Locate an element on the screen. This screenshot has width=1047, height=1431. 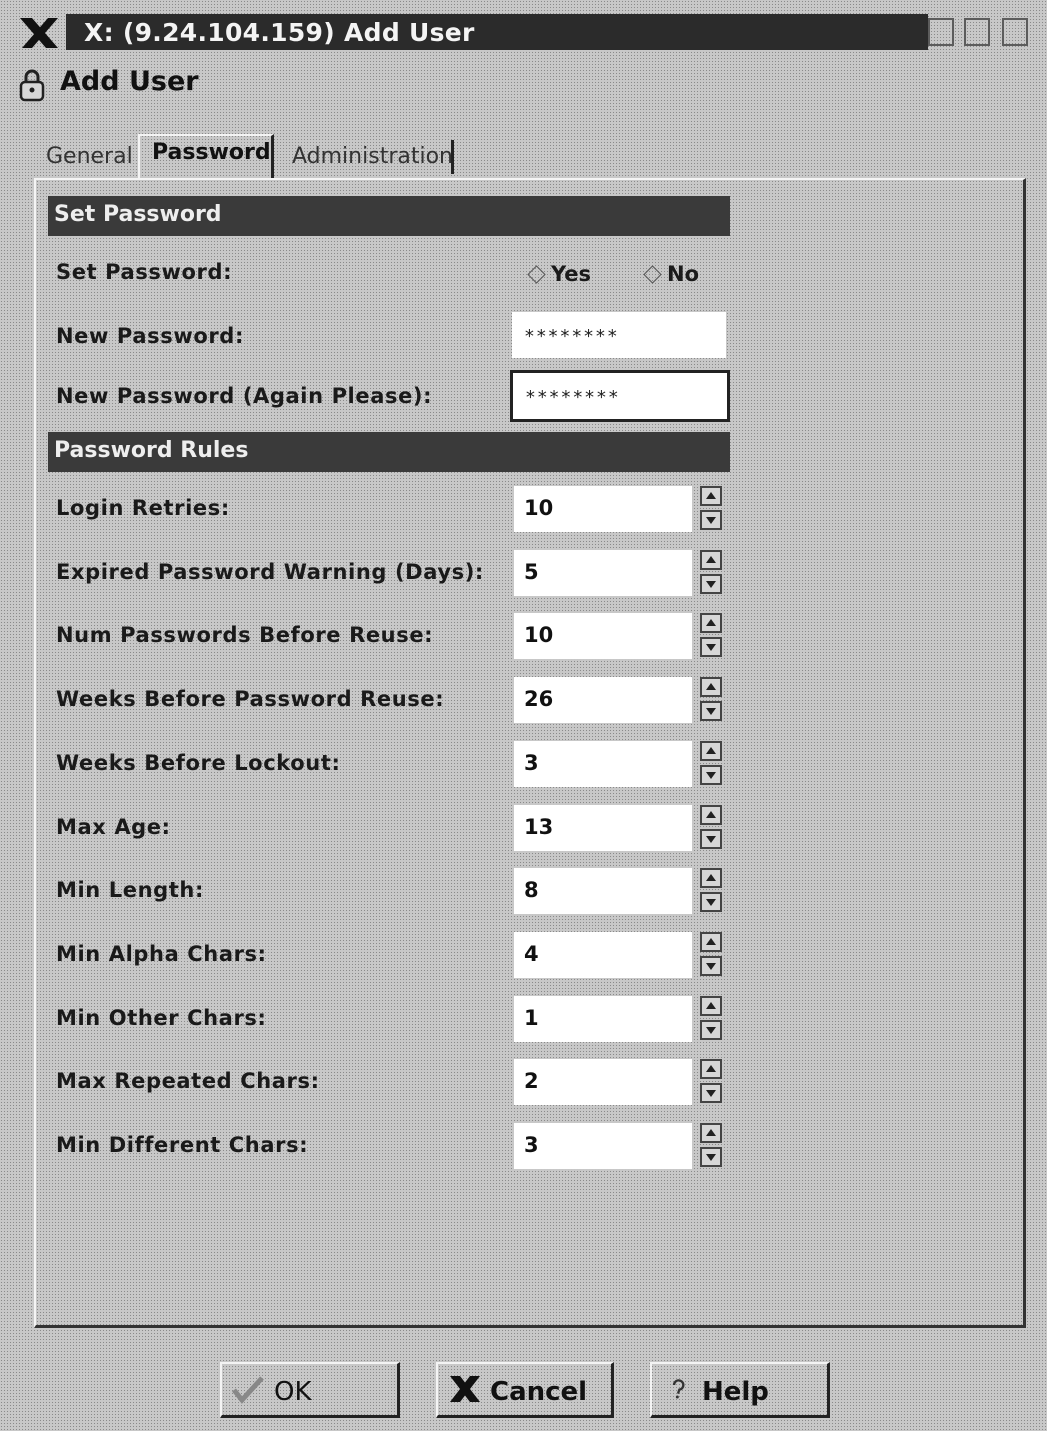
rule-value-field: 13 is located at coordinates (603, 828).